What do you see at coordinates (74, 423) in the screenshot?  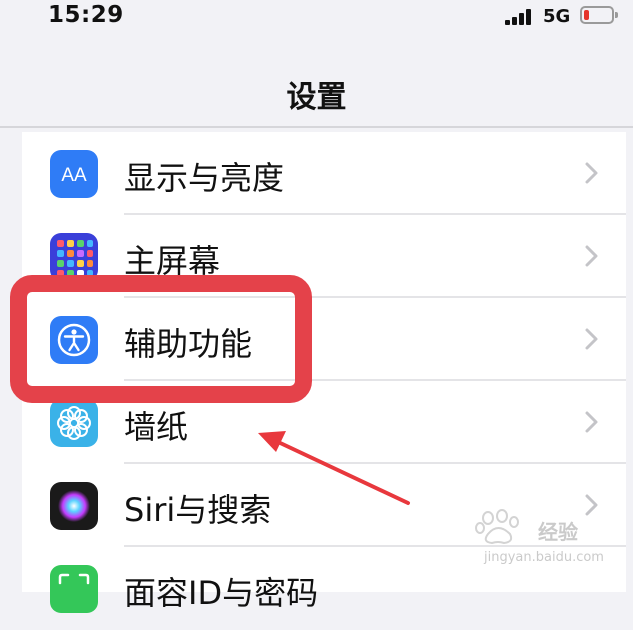 I see `wallpaper-icon` at bounding box center [74, 423].